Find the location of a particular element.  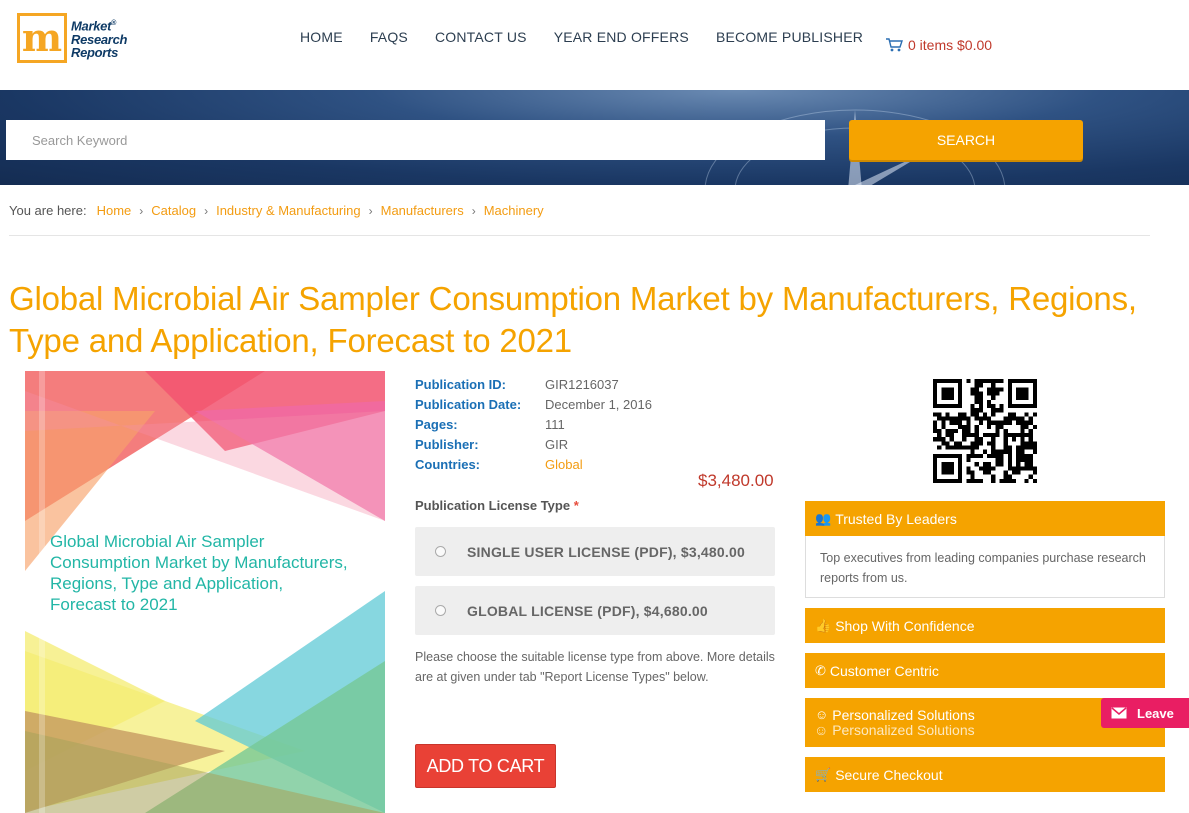

license-option-global: GLOBAL LICENSE (PDF), $4,680.00 is located at coordinates (595, 610).